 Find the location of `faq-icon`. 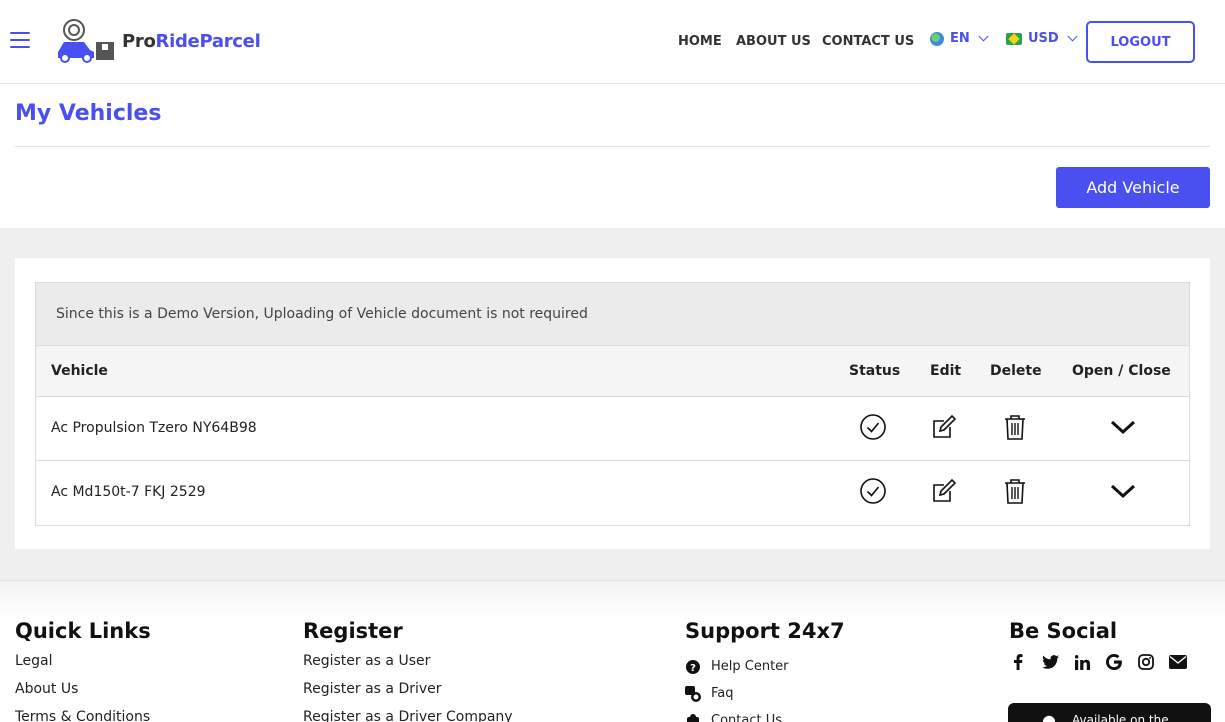

faq-icon is located at coordinates (693, 693).